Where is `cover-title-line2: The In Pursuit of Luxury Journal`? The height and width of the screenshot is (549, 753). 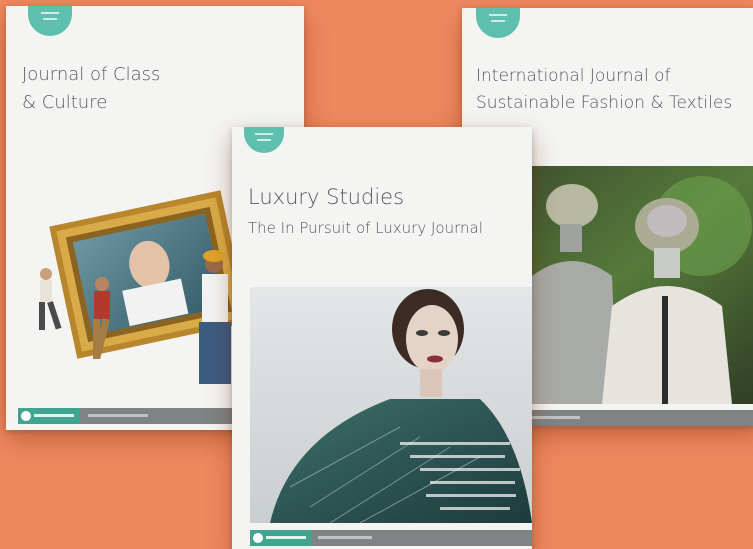
cover-title-line2: The In Pursuit of Luxury Journal is located at coordinates (365, 228).